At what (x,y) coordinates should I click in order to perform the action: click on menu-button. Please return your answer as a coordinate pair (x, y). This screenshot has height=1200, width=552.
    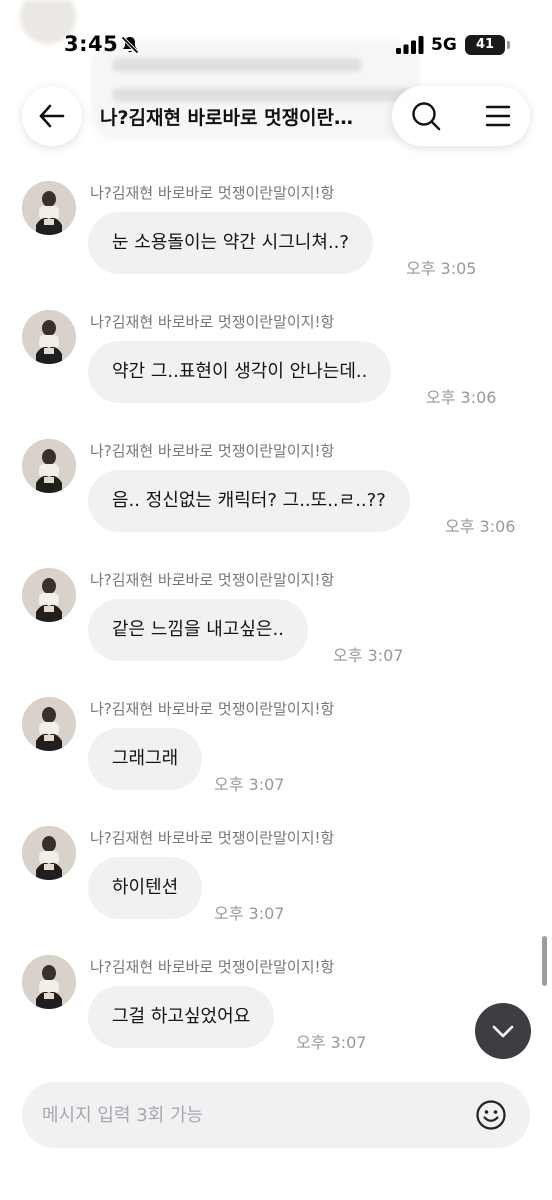
    Looking at the image, I should click on (498, 116).